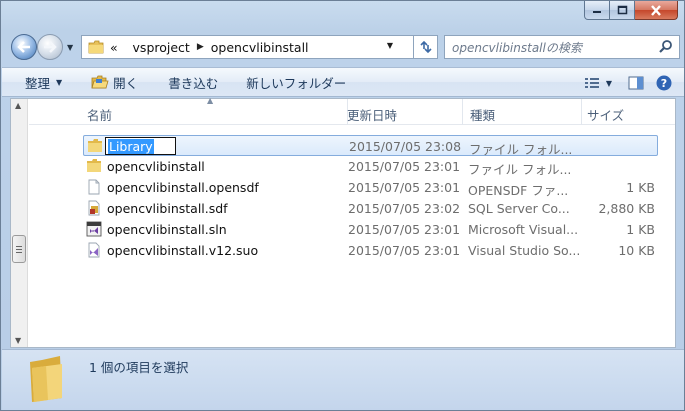 This screenshot has height=411, width=685. I want to click on maximize-button, so click(622, 10).